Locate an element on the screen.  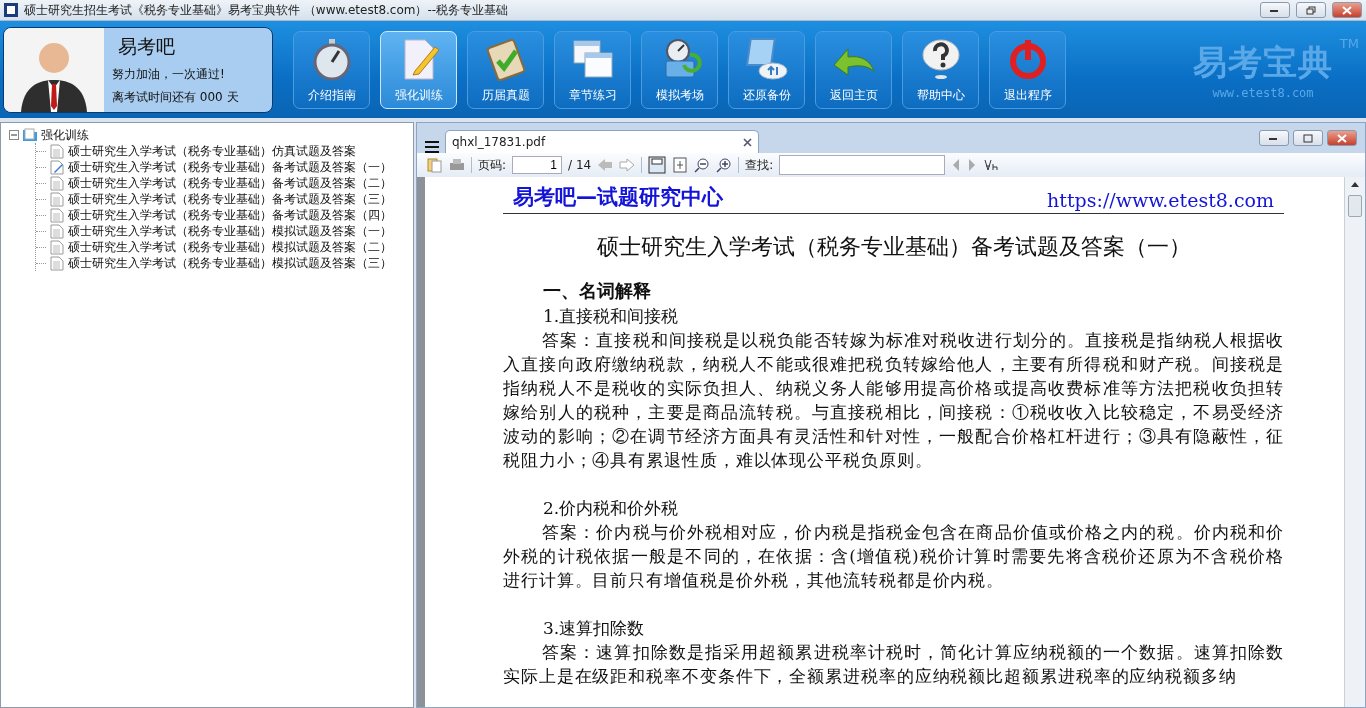
minus-icon is located at coordinates (14, 135).